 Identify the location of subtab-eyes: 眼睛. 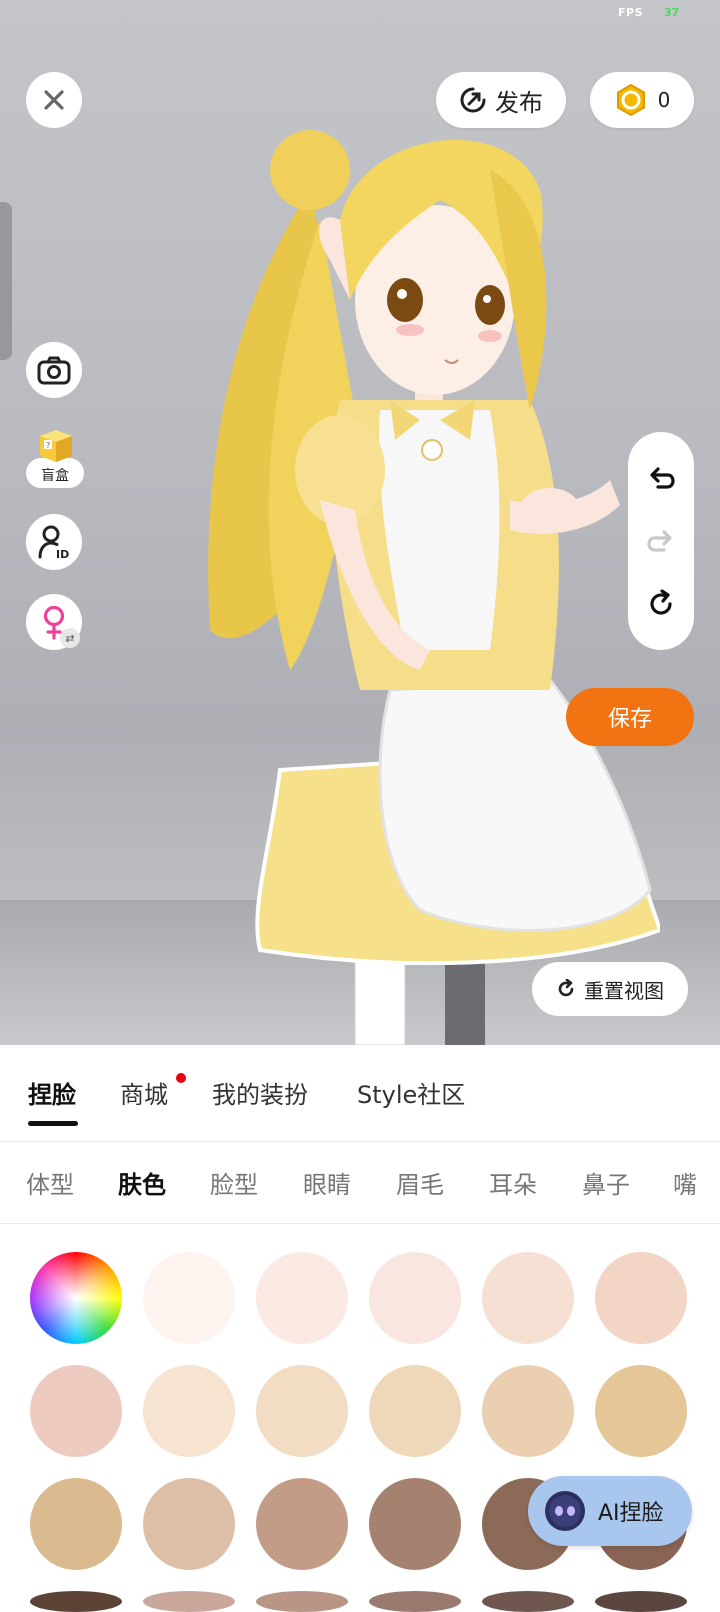
(327, 1182).